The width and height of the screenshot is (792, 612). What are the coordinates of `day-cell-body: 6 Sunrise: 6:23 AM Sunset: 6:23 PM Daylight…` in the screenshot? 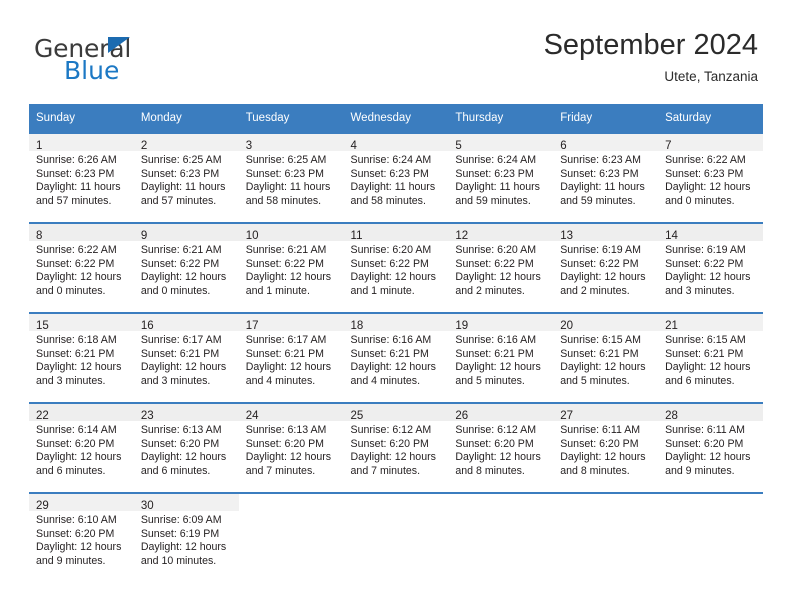 It's located at (606, 178).